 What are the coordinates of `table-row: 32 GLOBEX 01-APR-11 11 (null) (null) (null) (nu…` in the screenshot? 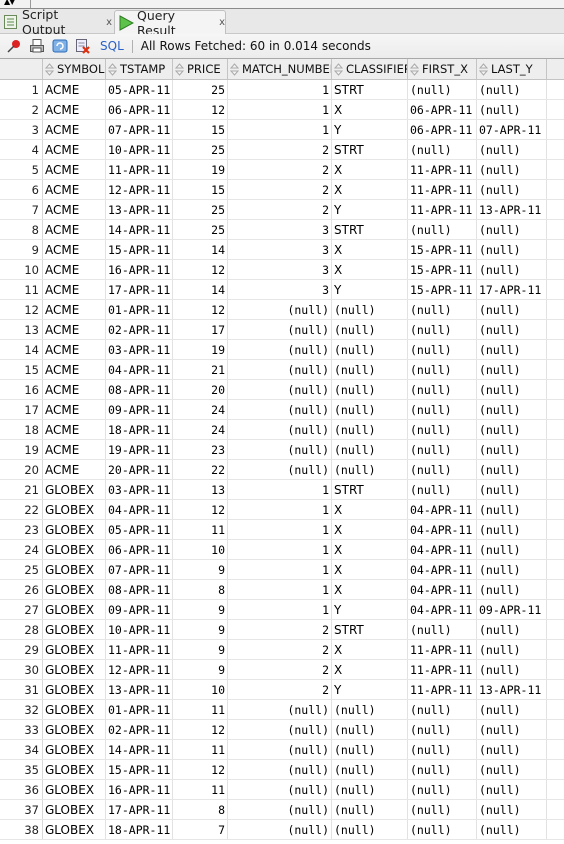 It's located at (282, 710).